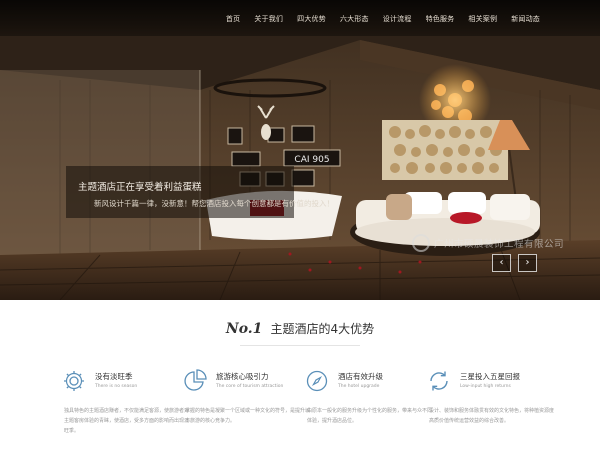 The width and height of the screenshot is (600, 449). Describe the element at coordinates (233, 19) in the screenshot. I see `nav-item-home: 首页` at that location.